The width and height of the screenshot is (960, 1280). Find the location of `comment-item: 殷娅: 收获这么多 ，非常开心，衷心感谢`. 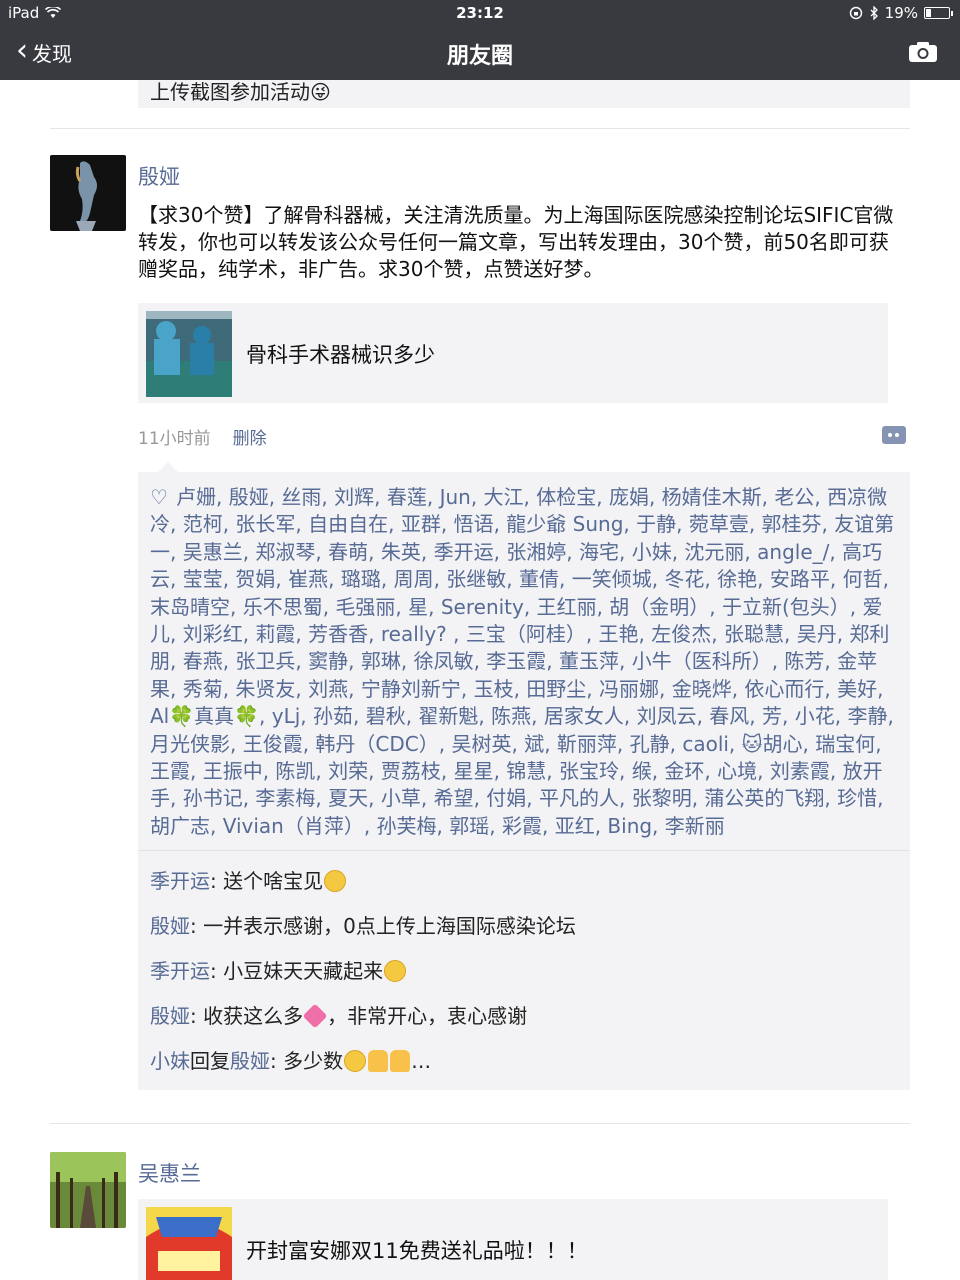

comment-item: 殷娅: 收获这么多 ，非常开心，衷心感谢 is located at coordinates (524, 1016).